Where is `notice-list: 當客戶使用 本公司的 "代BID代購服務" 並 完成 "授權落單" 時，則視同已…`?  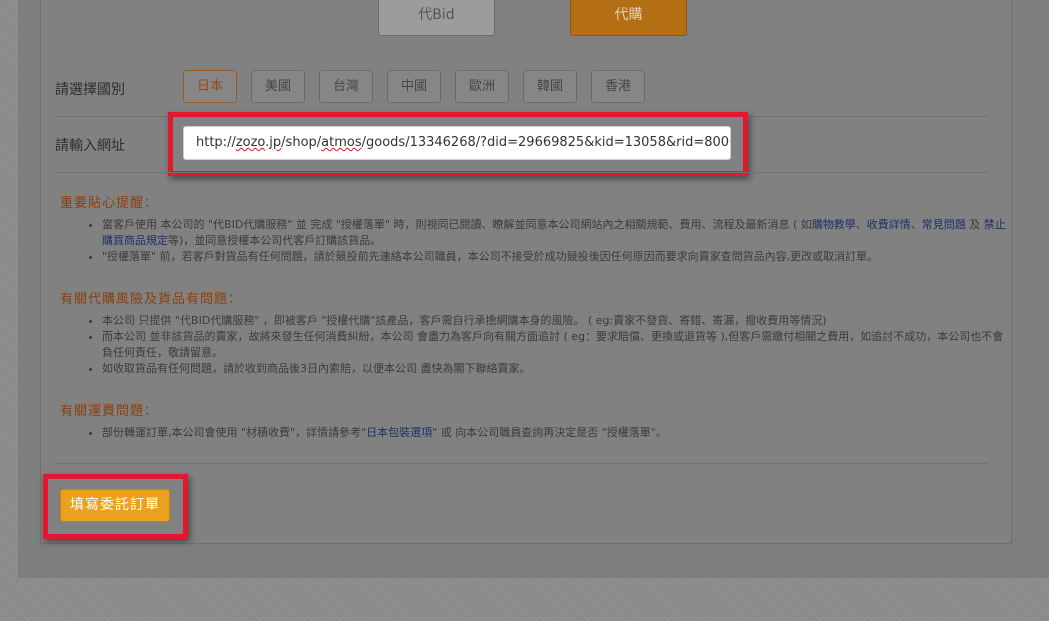 notice-list: 當客戶使用 本公司的 "代BID代購服務" 並 完成 "授權落單" 時，則視同已… is located at coordinates (547, 241).